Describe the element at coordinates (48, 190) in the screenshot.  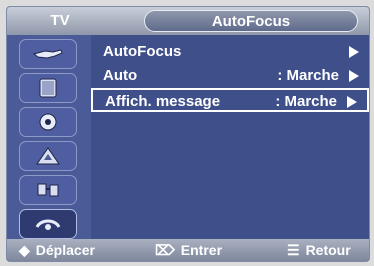
I see `input-icon` at that location.